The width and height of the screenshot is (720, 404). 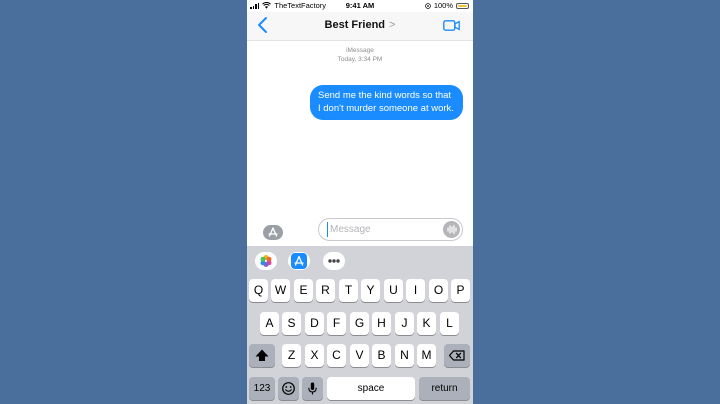 What do you see at coordinates (360, 59) in the screenshot?
I see `thread-timestamp: Today, 3:34 PM` at bounding box center [360, 59].